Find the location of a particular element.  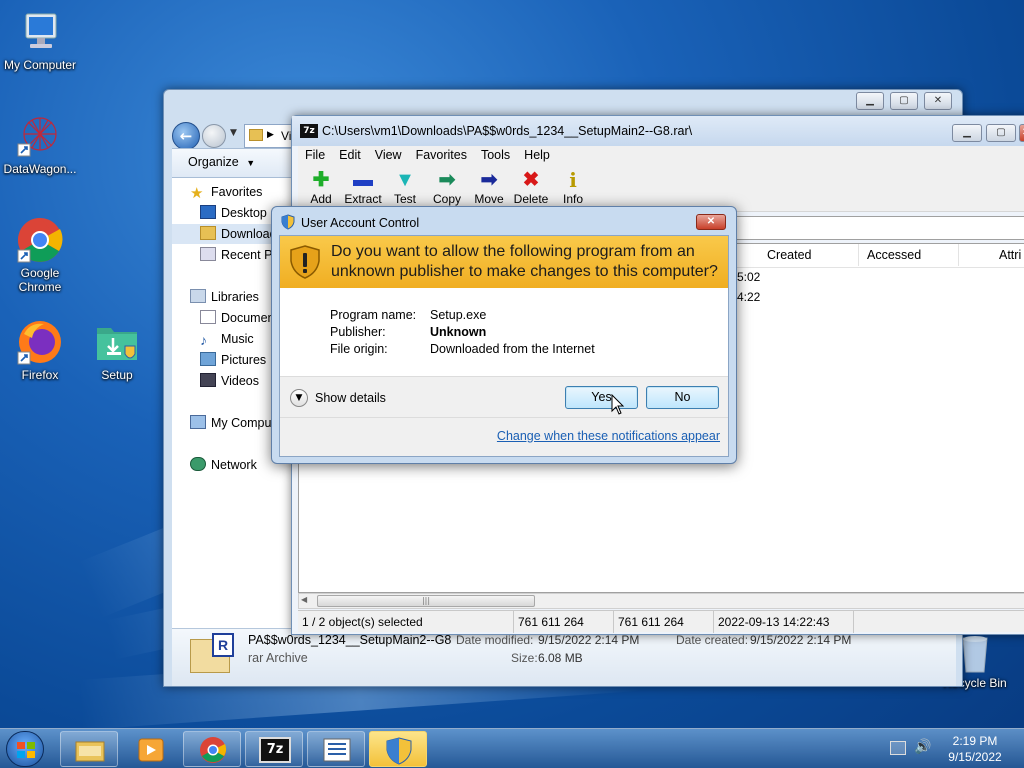

desktop-icon-my-computer: My Computer is located at coordinates (40, 40).